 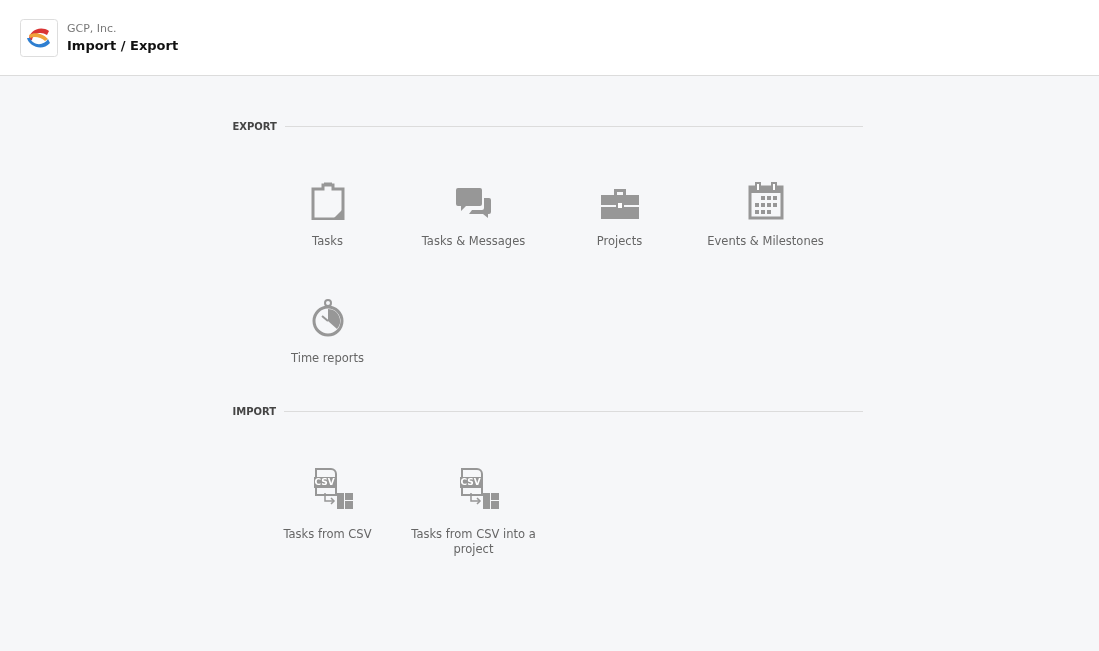 What do you see at coordinates (254, 411) in the screenshot?
I see `section-heading: IMPORT` at bounding box center [254, 411].